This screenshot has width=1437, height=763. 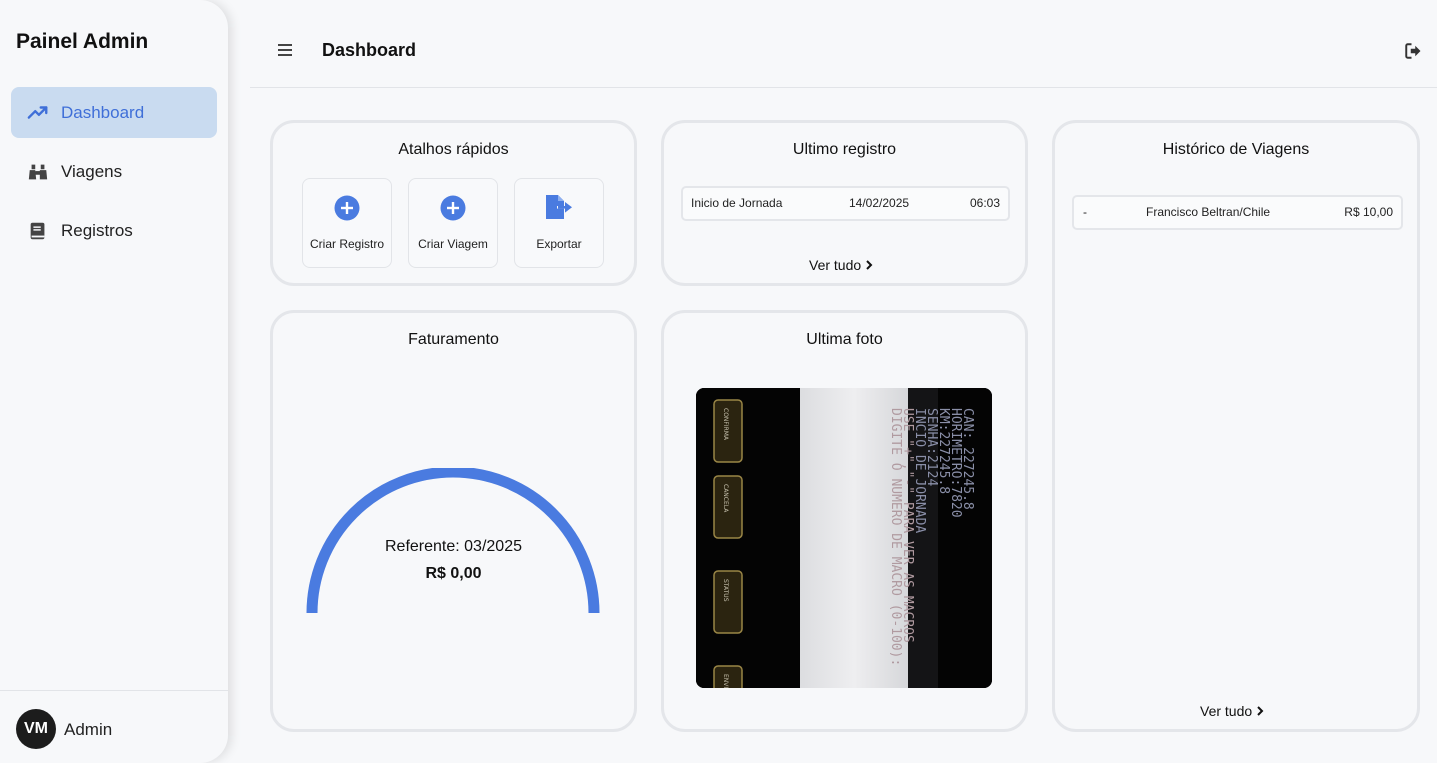 What do you see at coordinates (725, 424) in the screenshot?
I see `photo-device-key-label: CONFIRMA` at bounding box center [725, 424].